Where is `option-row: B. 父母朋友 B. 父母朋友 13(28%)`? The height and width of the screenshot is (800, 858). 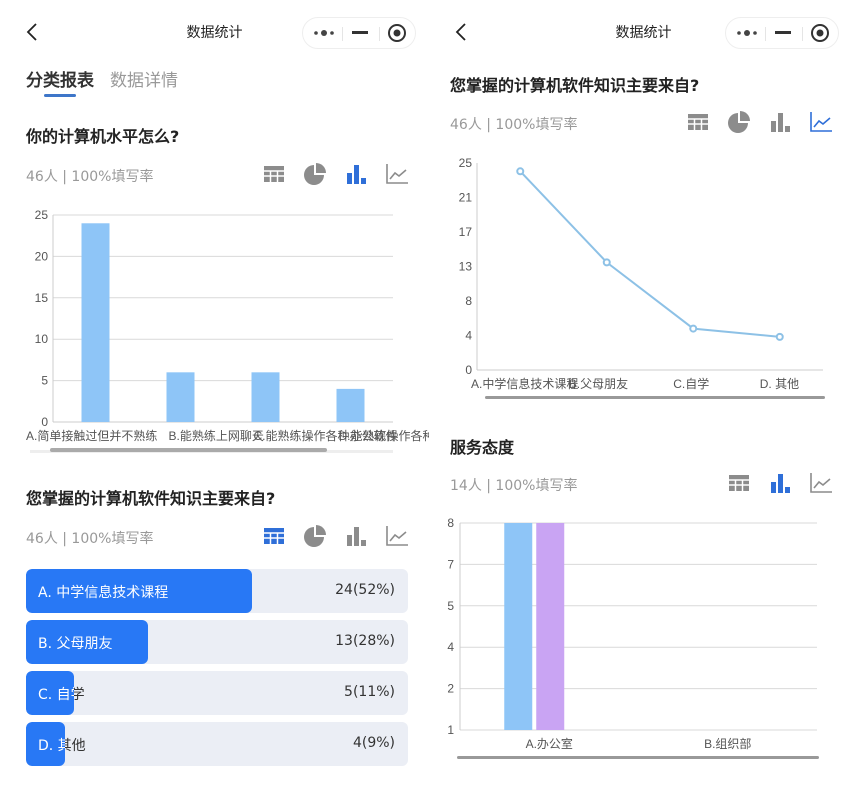 option-row: B. 父母朋友 B. 父母朋友 13(28%) is located at coordinates (217, 642).